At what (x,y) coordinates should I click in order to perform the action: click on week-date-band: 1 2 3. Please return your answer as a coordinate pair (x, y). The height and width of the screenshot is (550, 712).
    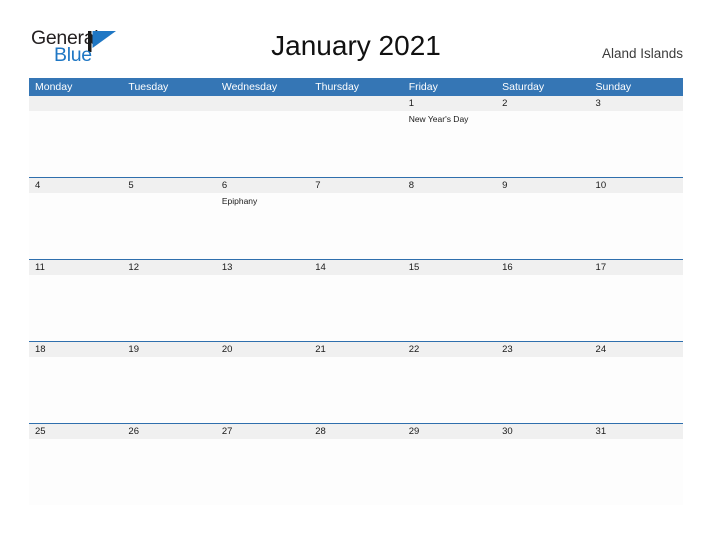
    Looking at the image, I should click on (356, 103).